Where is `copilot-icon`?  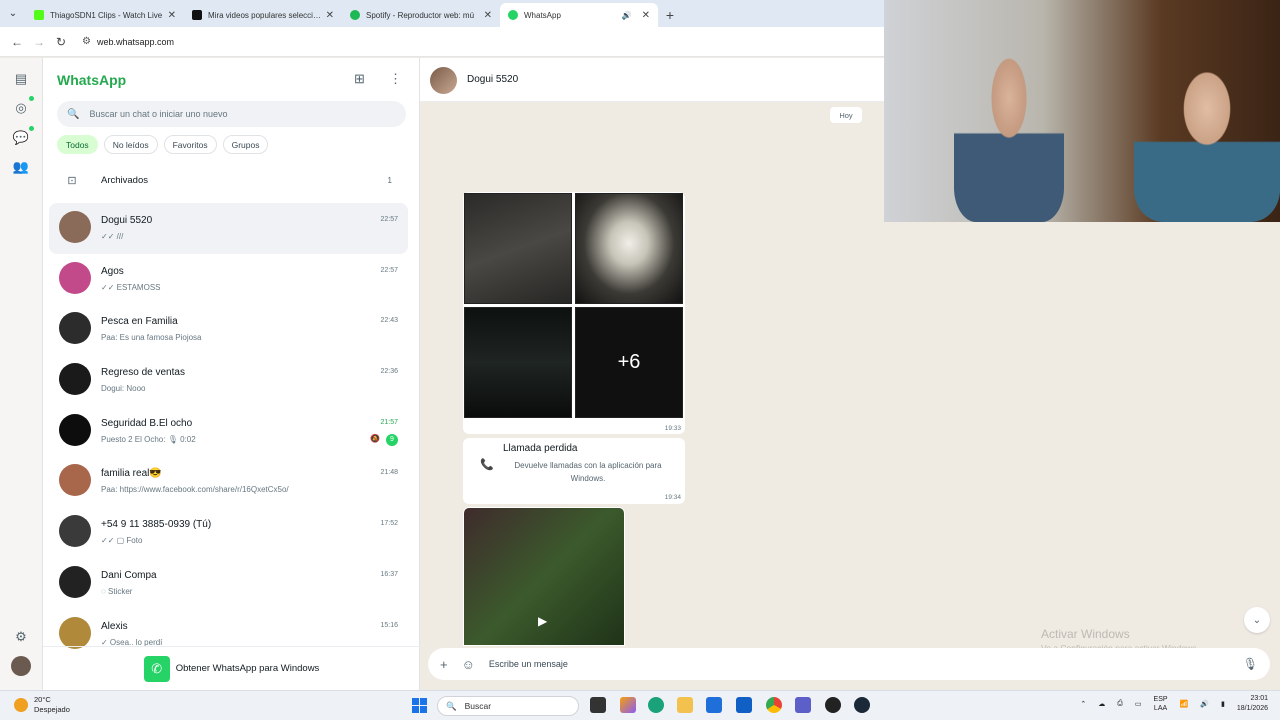
copilot-icon is located at coordinates (628, 705).